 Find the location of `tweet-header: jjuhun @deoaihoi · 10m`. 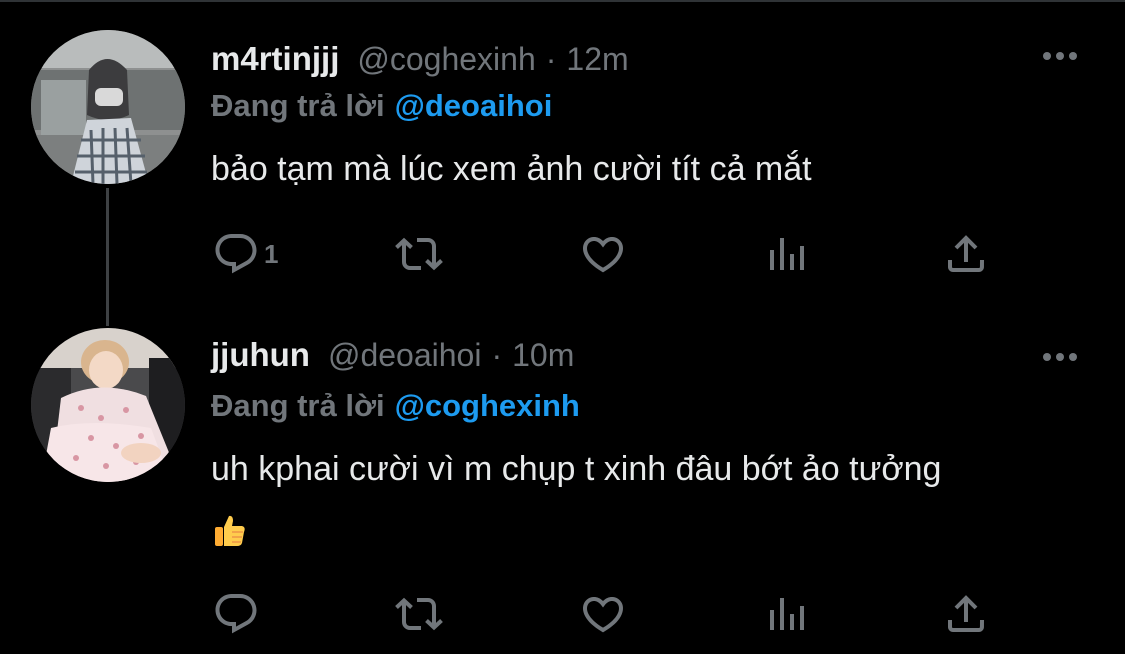

tweet-header: jjuhun @deoaihoi · 10m is located at coordinates (392, 355).